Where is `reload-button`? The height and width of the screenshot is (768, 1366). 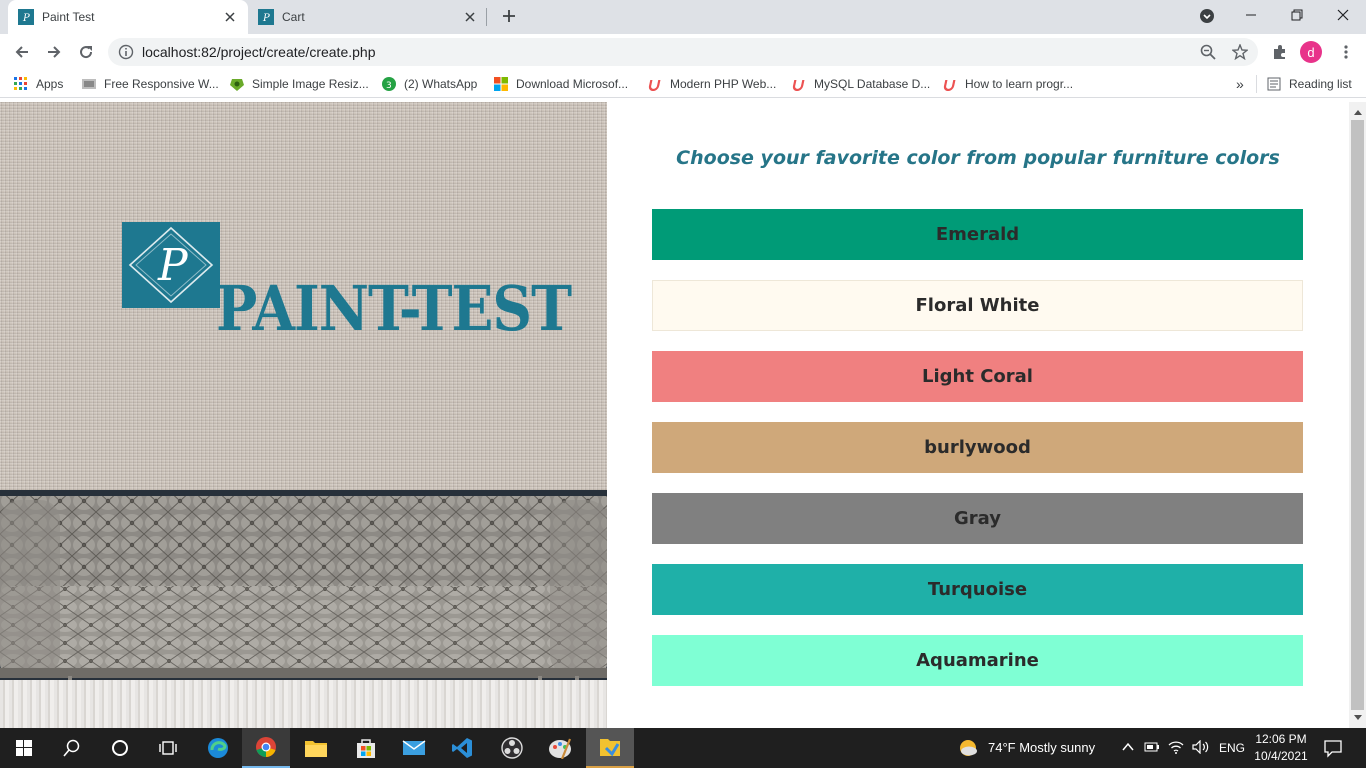
reload-button is located at coordinates (86, 52).